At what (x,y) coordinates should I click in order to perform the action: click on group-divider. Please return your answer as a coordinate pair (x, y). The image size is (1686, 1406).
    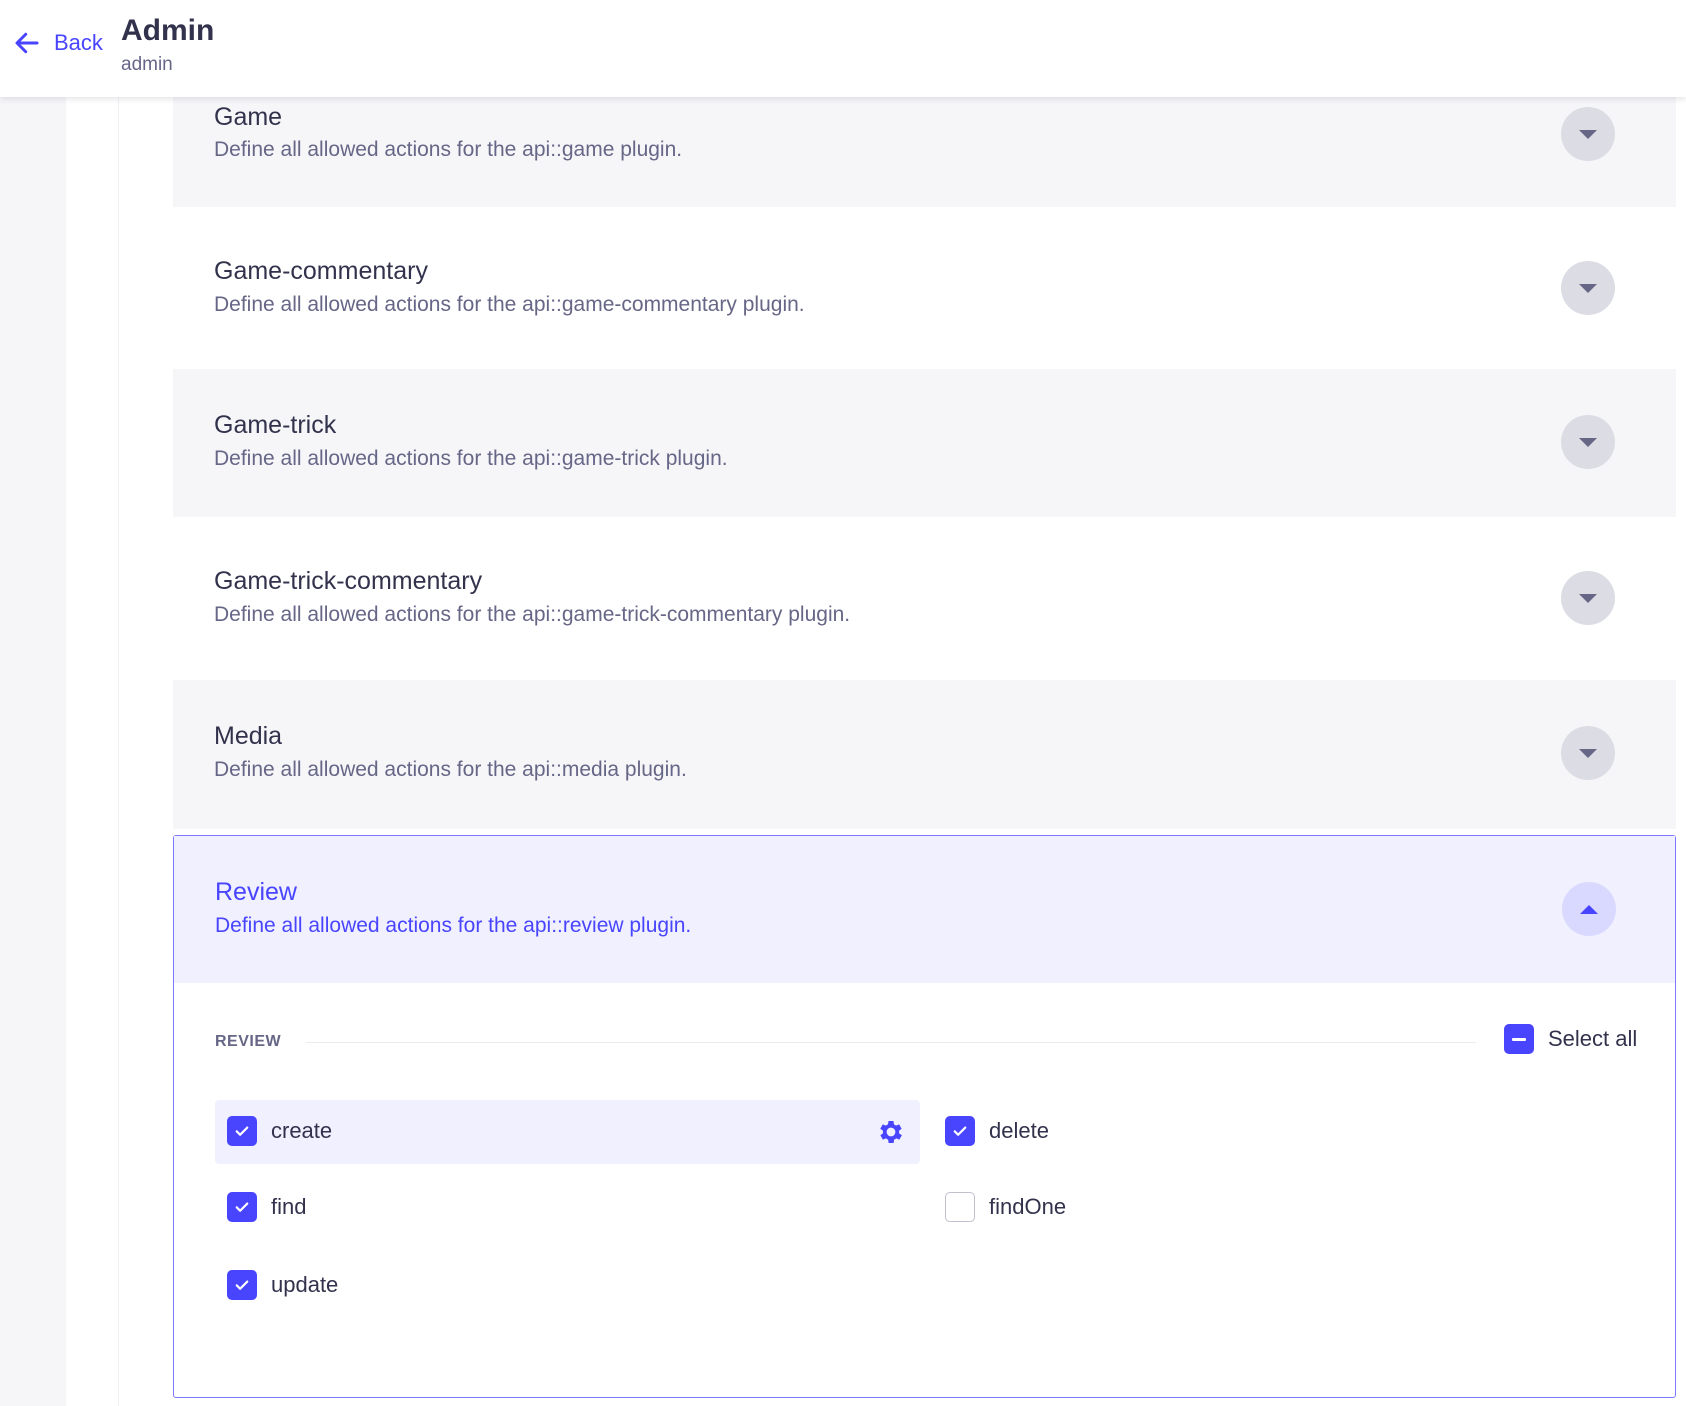
    Looking at the image, I should click on (891, 1042).